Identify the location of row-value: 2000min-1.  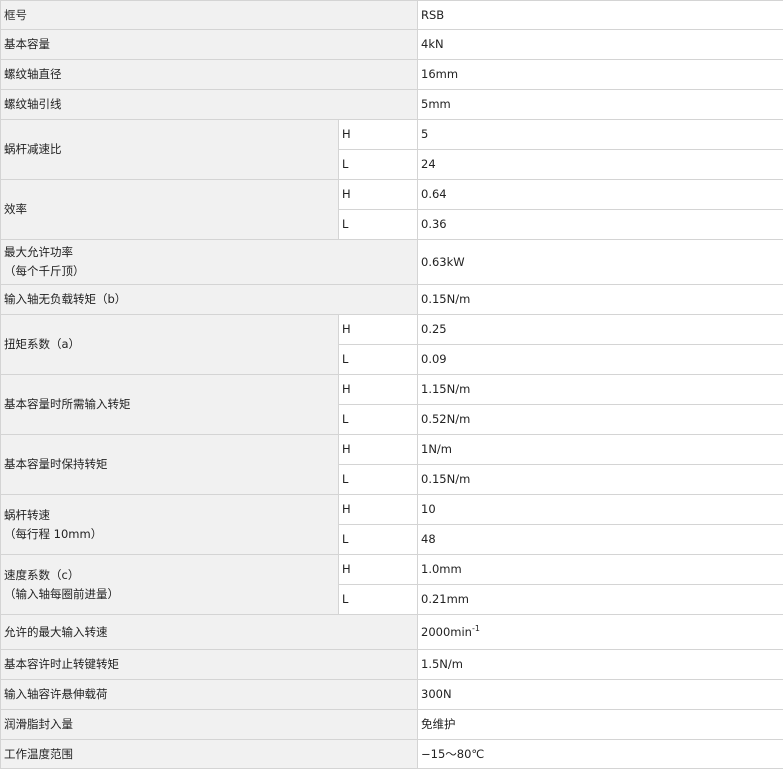
(600, 632).